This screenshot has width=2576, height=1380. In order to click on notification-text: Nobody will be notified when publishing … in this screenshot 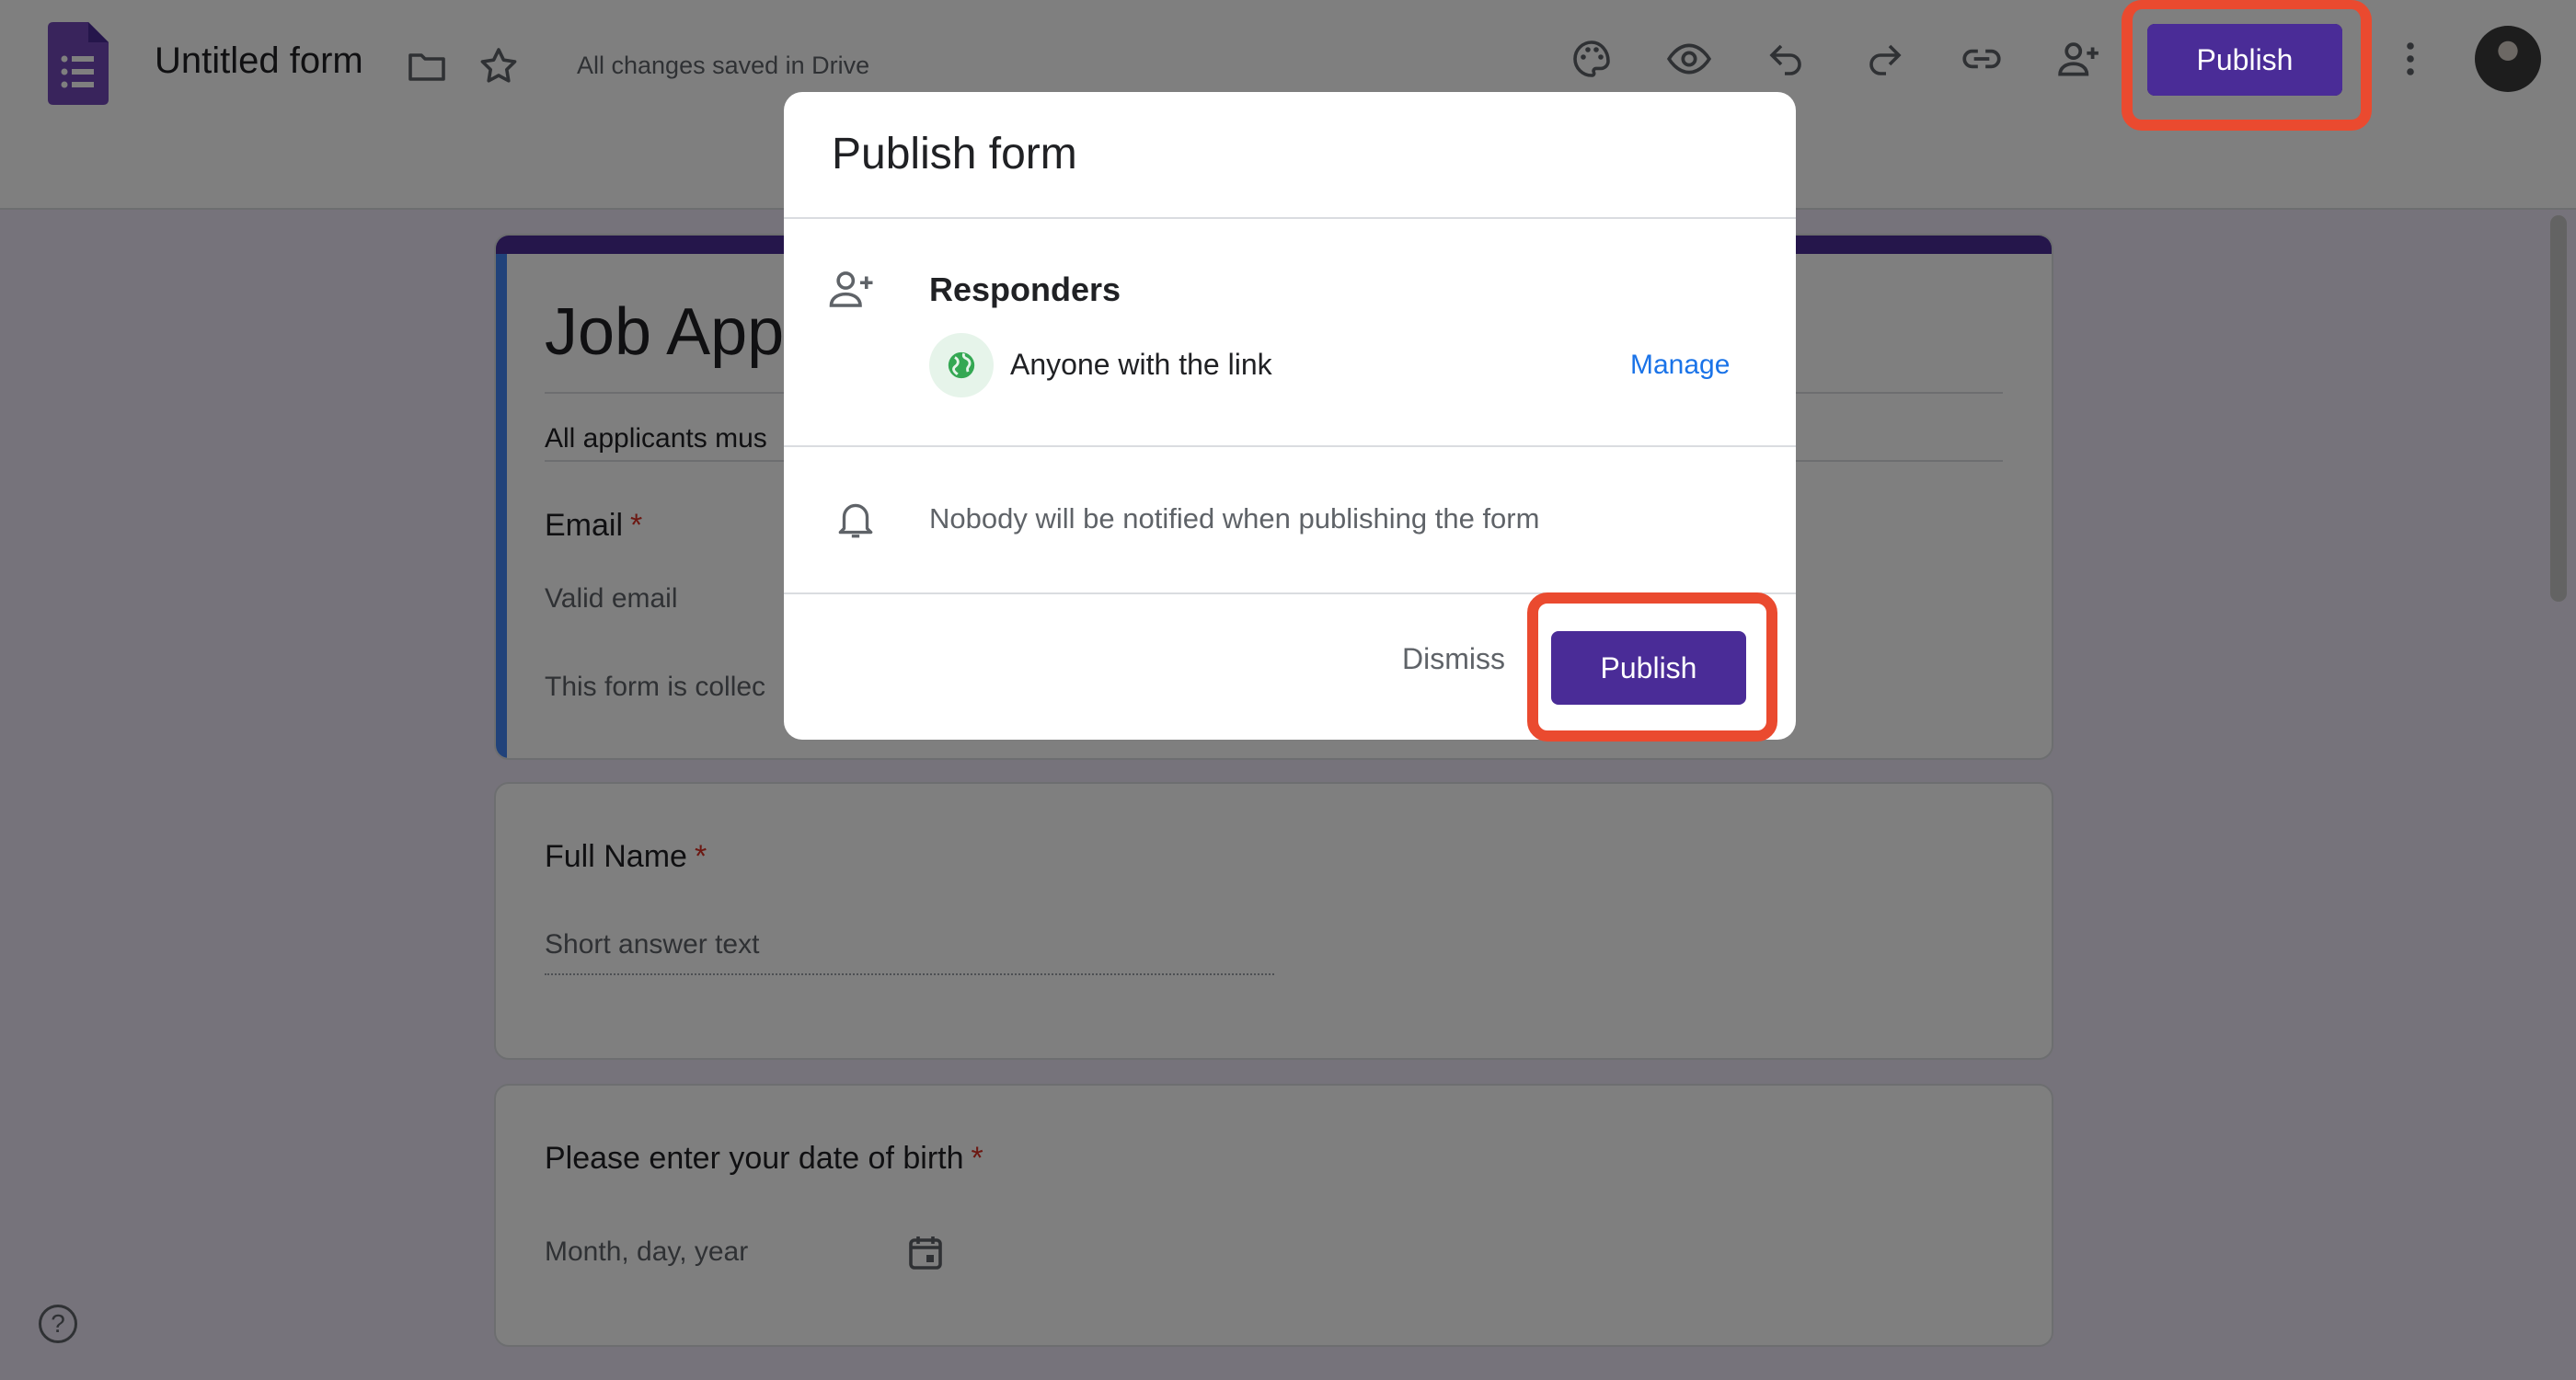, I will do `click(1234, 518)`.